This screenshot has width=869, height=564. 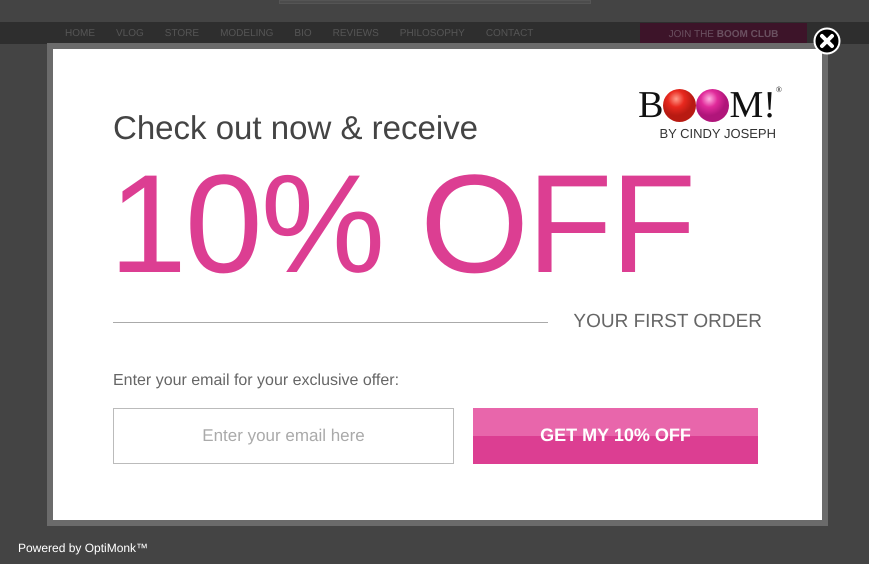 I want to click on headline: Check out now & receive, so click(x=295, y=127).